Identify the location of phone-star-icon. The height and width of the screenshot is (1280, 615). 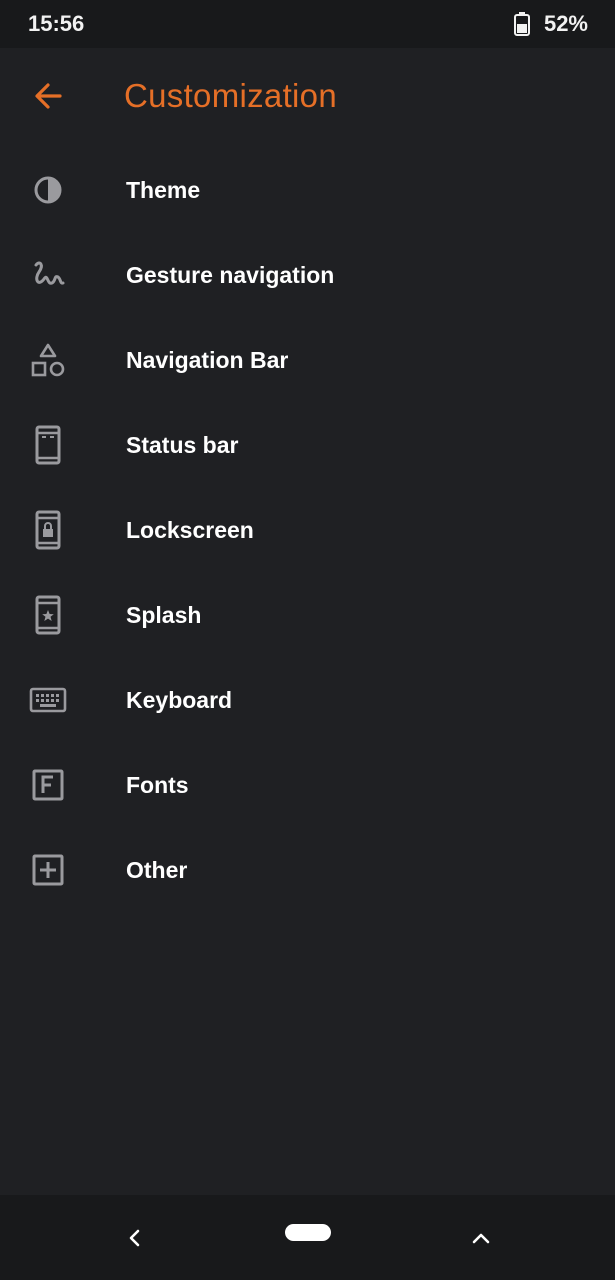
(48, 615).